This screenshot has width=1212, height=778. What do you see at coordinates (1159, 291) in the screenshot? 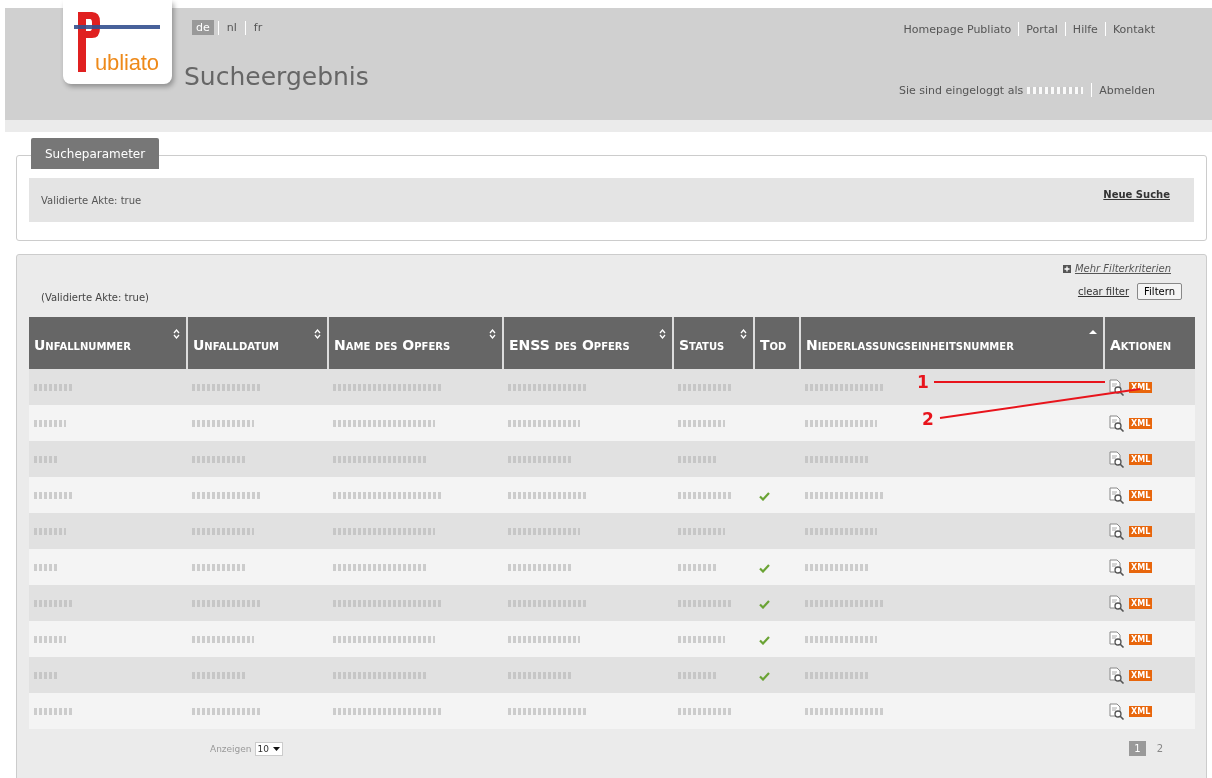
I see `filter-button: Filtern` at bounding box center [1159, 291].